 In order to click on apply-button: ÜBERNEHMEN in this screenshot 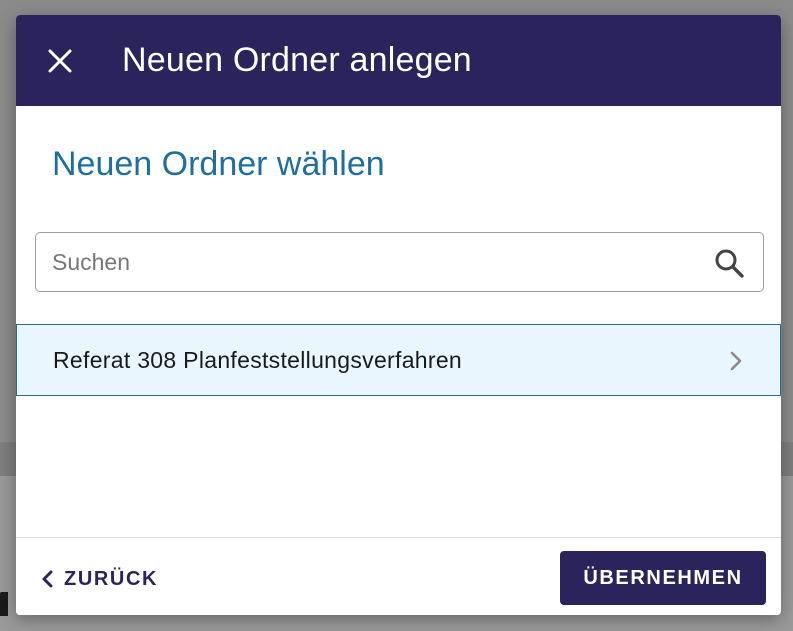, I will do `click(663, 578)`.